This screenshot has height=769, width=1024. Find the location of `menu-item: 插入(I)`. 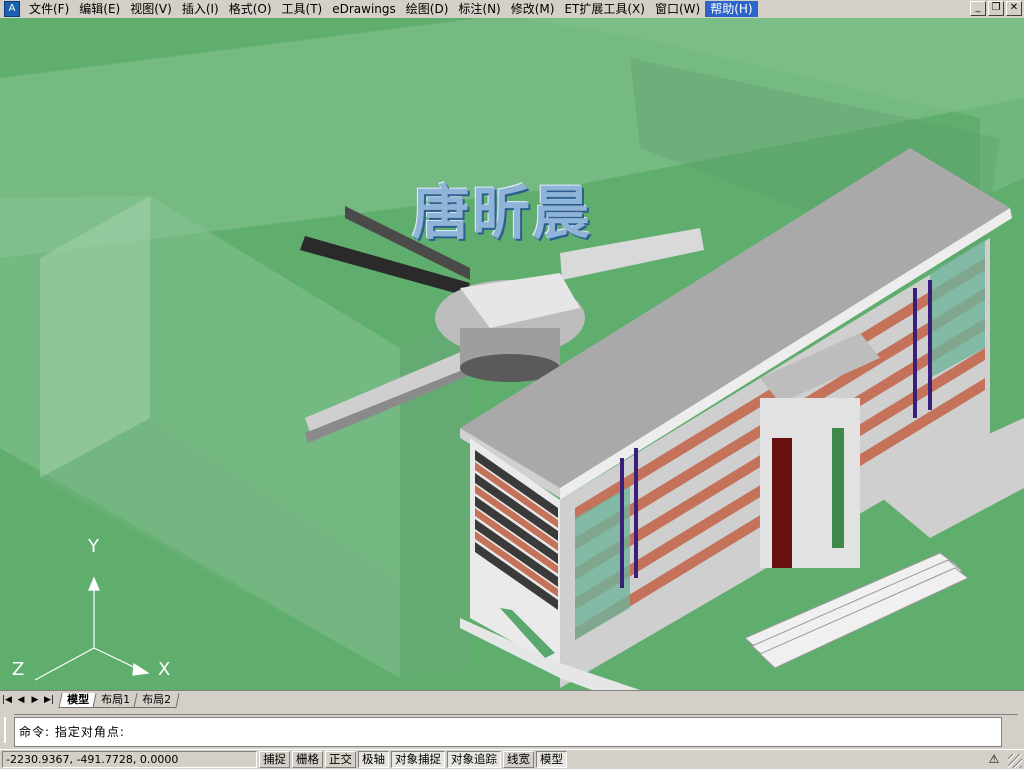

menu-item: 插入(I) is located at coordinates (200, 9).